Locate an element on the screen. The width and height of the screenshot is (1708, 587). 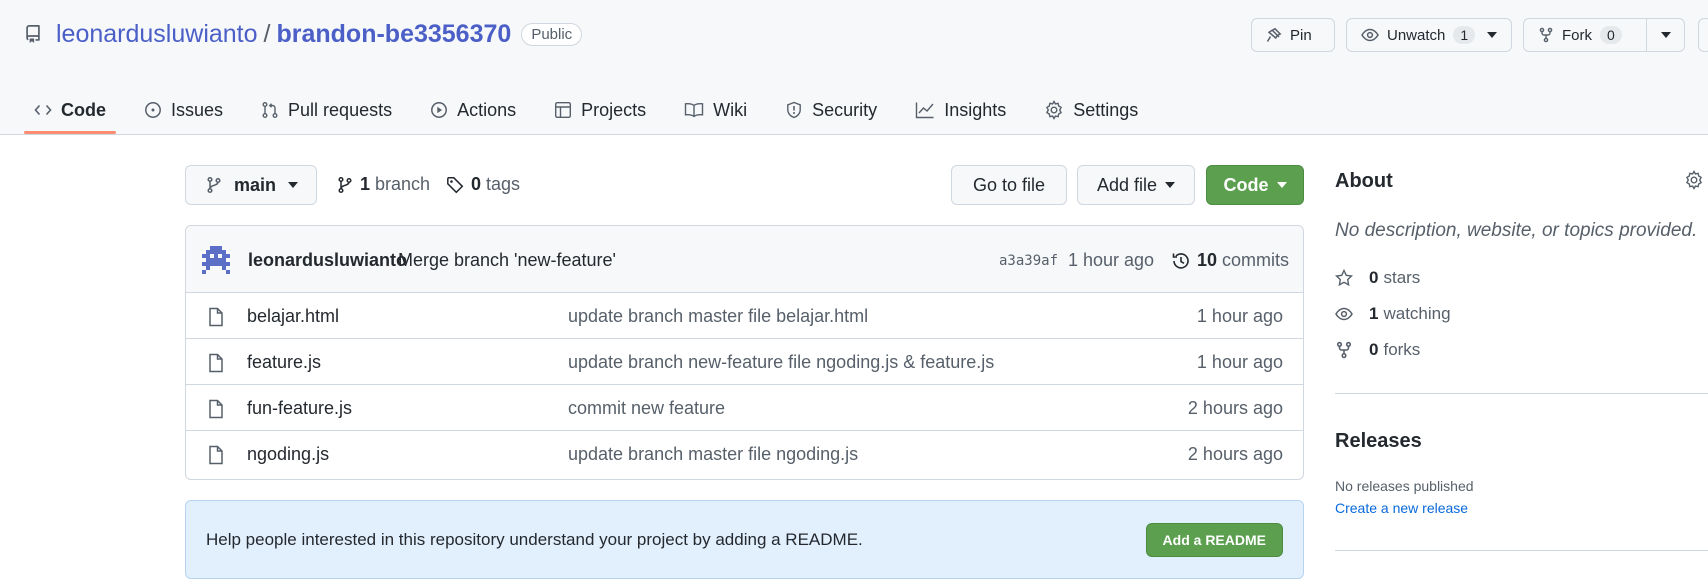
pin-label: Pin is located at coordinates (1301, 35).